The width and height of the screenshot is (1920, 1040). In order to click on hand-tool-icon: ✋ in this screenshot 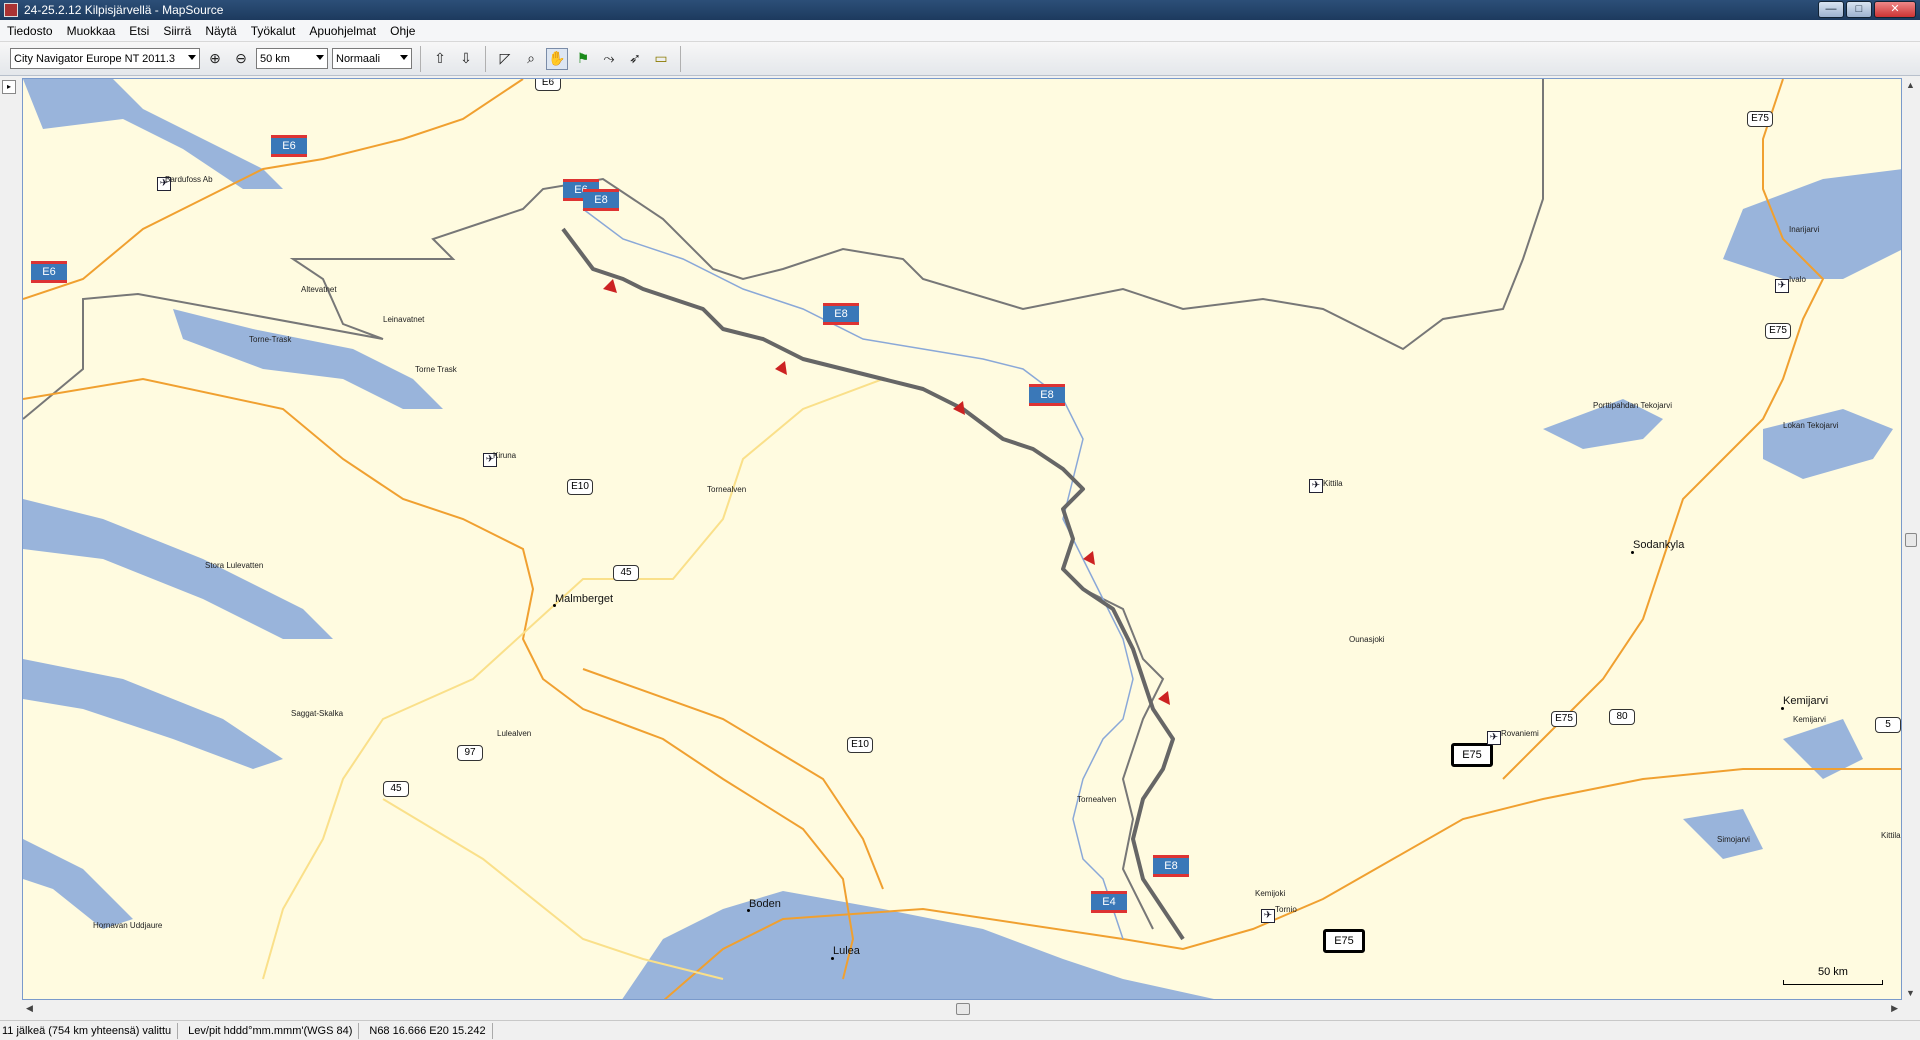, I will do `click(557, 58)`.